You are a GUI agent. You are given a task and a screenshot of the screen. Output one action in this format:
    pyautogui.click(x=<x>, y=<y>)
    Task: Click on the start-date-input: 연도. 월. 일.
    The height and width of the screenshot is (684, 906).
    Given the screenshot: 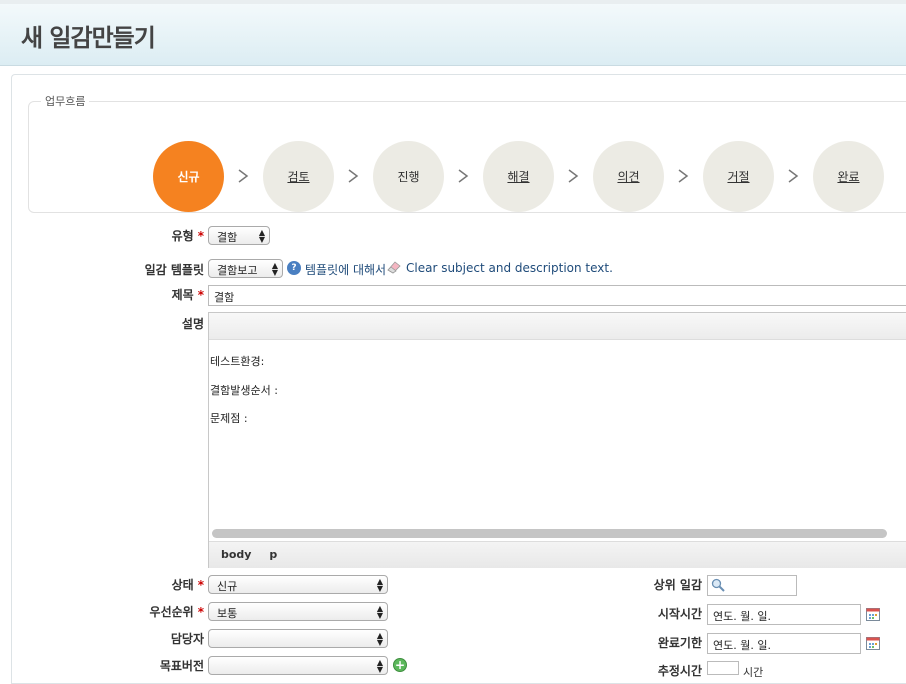 What is the action you would take?
    pyautogui.click(x=784, y=614)
    